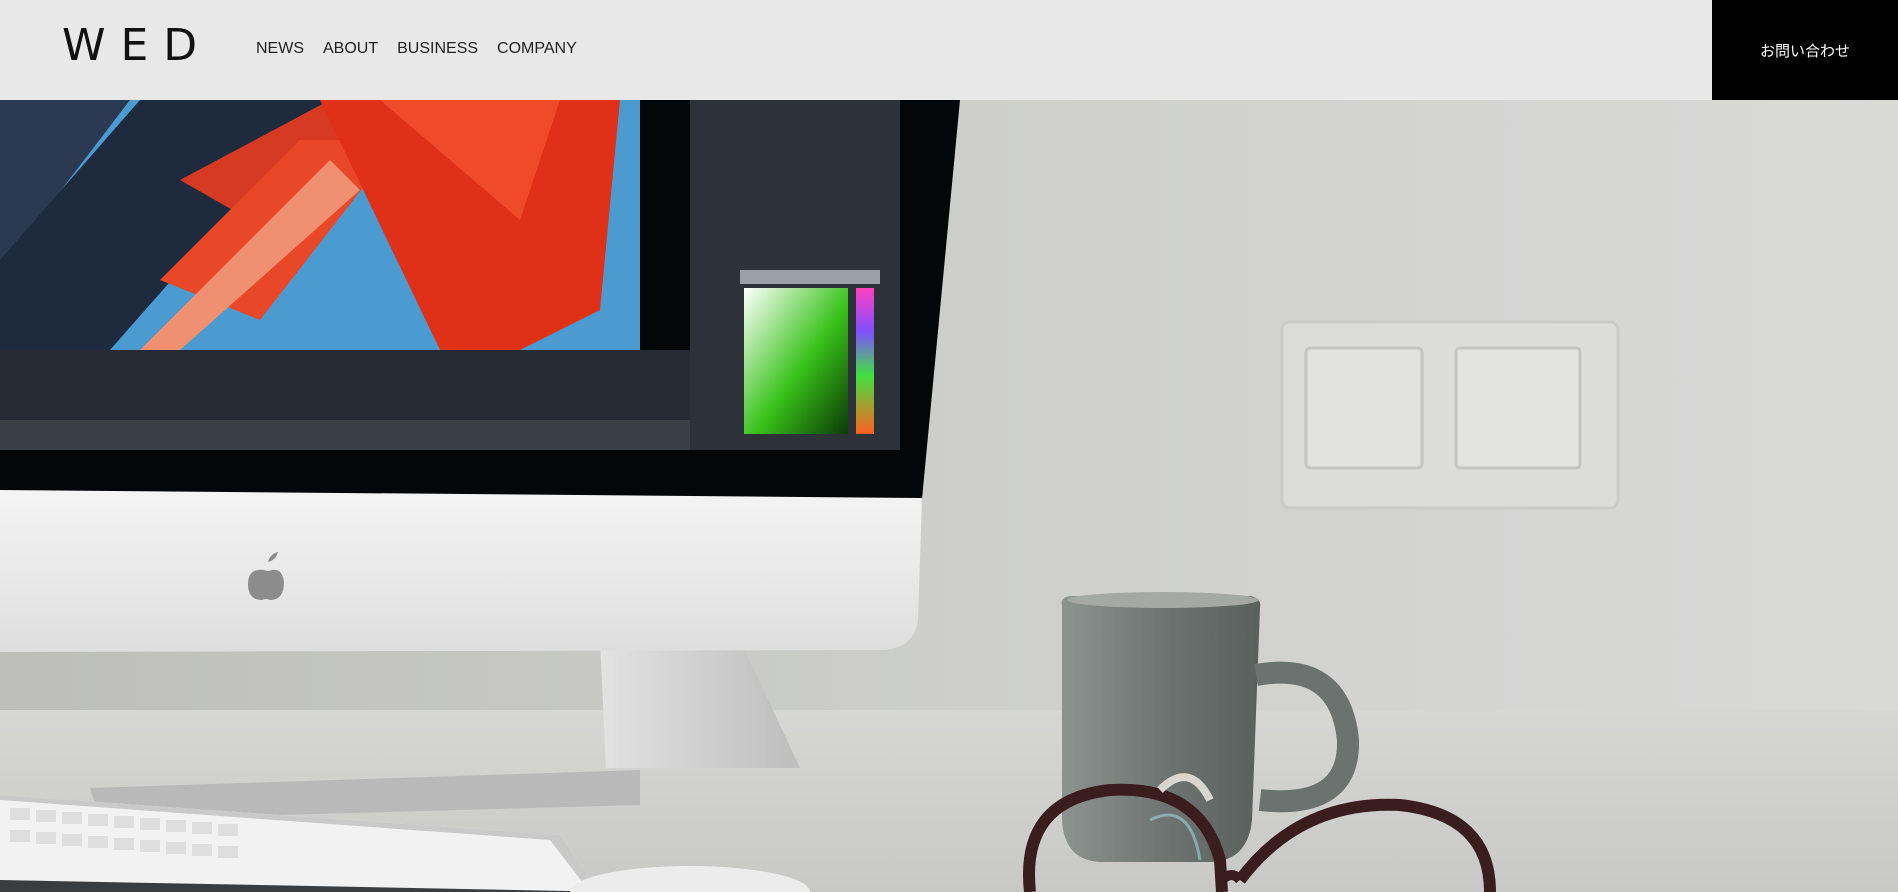 The width and height of the screenshot is (1898, 892). I want to click on main-nav: NEWS ABOUT BUSINESS COMPANY, so click(416, 49).